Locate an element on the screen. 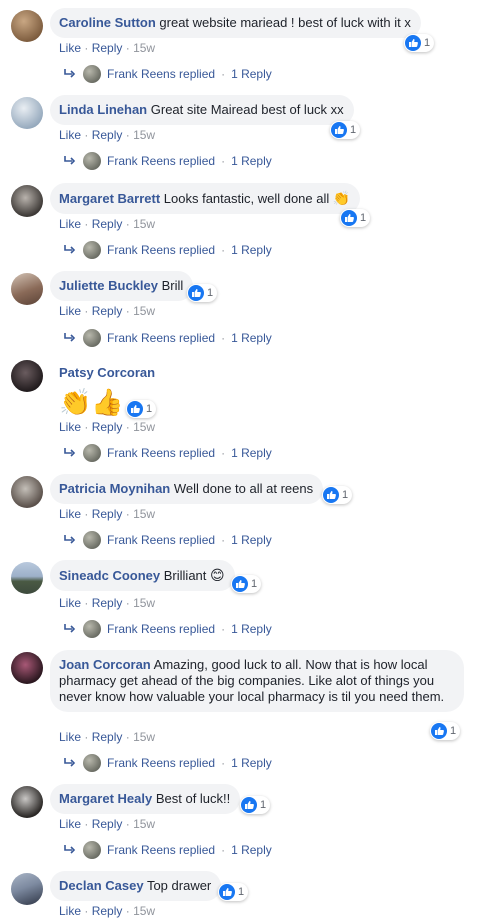  reaction-number: 1 is located at coordinates (149, 409).